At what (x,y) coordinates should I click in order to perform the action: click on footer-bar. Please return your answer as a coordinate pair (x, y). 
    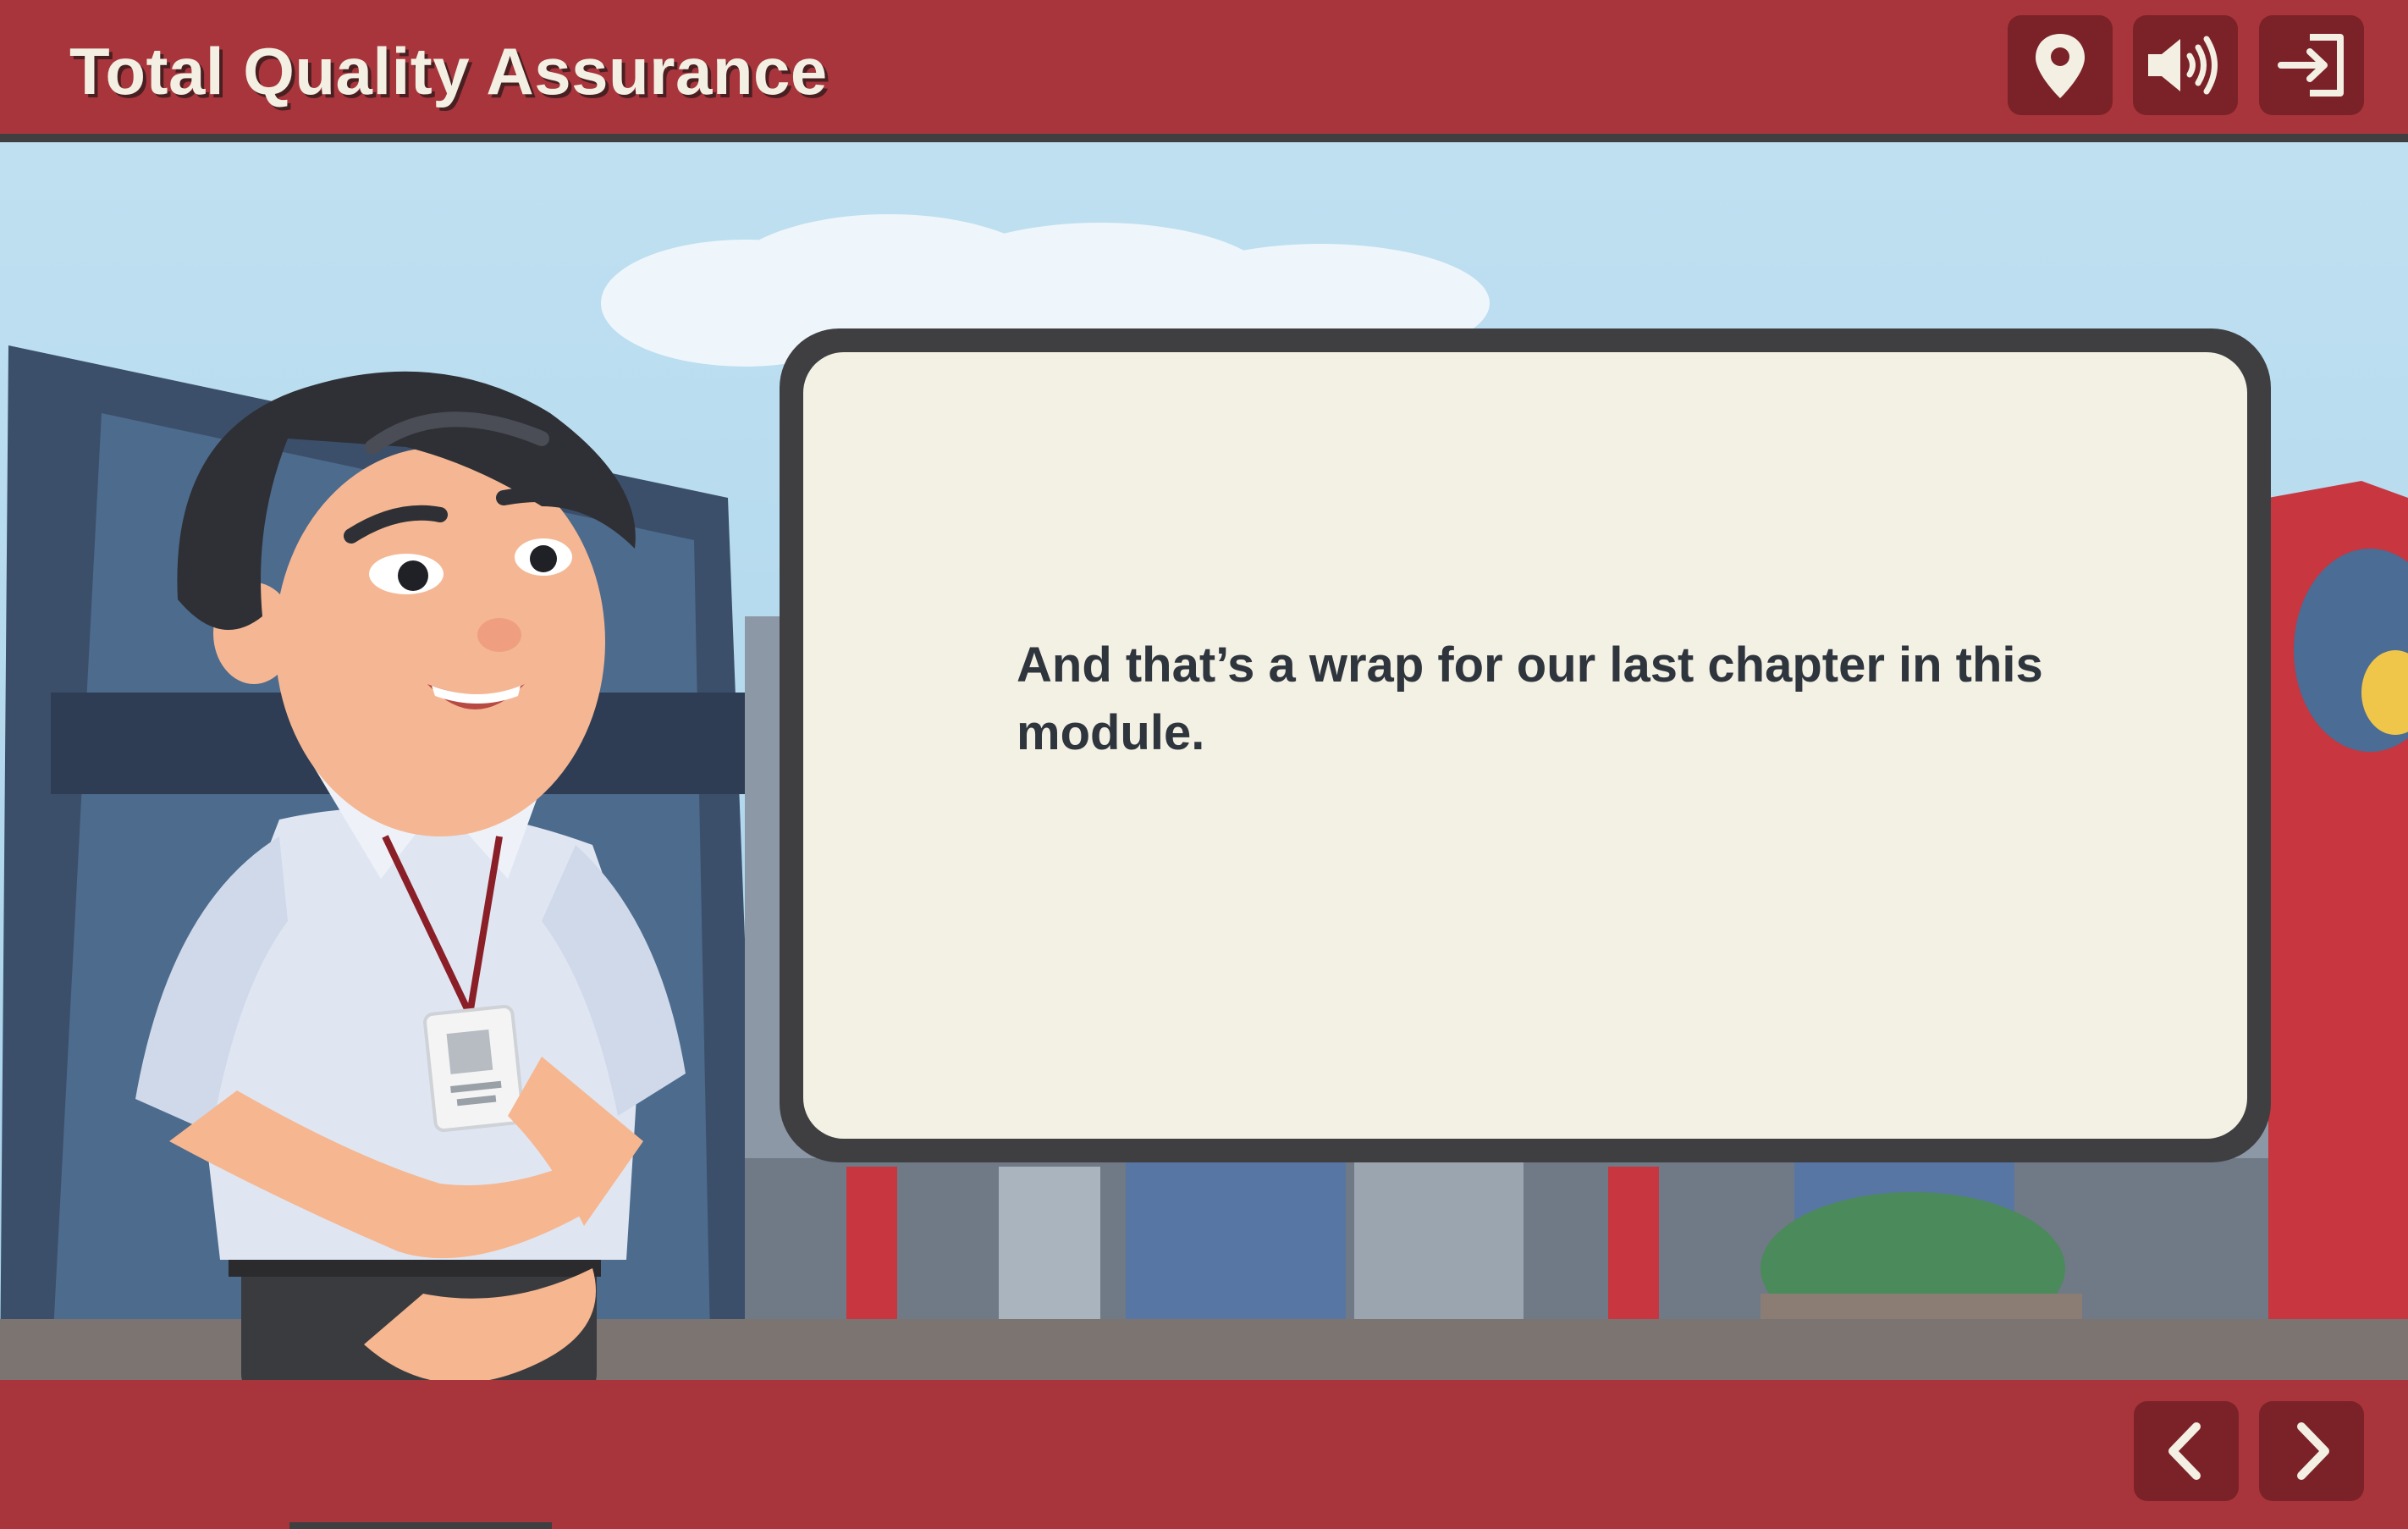
    Looking at the image, I should click on (1204, 1454).